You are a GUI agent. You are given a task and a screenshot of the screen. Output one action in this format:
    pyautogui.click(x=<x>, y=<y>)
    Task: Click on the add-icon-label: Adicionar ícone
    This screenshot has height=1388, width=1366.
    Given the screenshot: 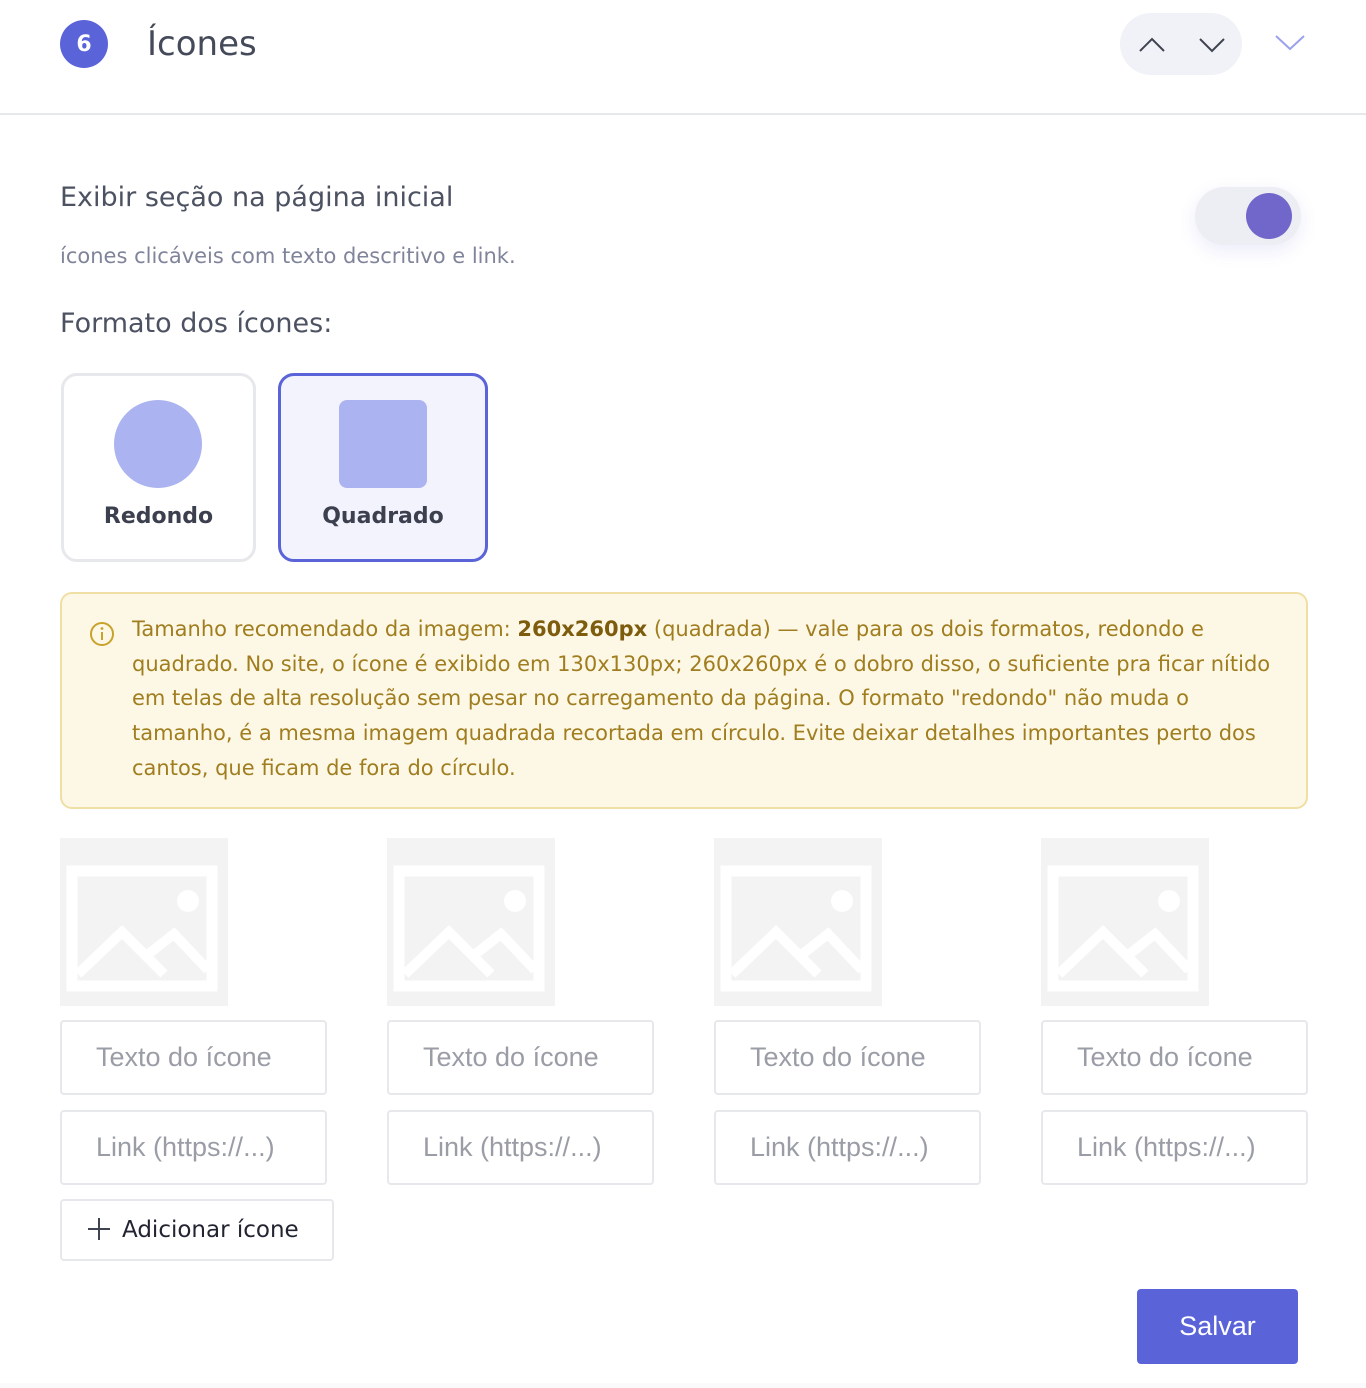 What is the action you would take?
    pyautogui.click(x=210, y=1230)
    